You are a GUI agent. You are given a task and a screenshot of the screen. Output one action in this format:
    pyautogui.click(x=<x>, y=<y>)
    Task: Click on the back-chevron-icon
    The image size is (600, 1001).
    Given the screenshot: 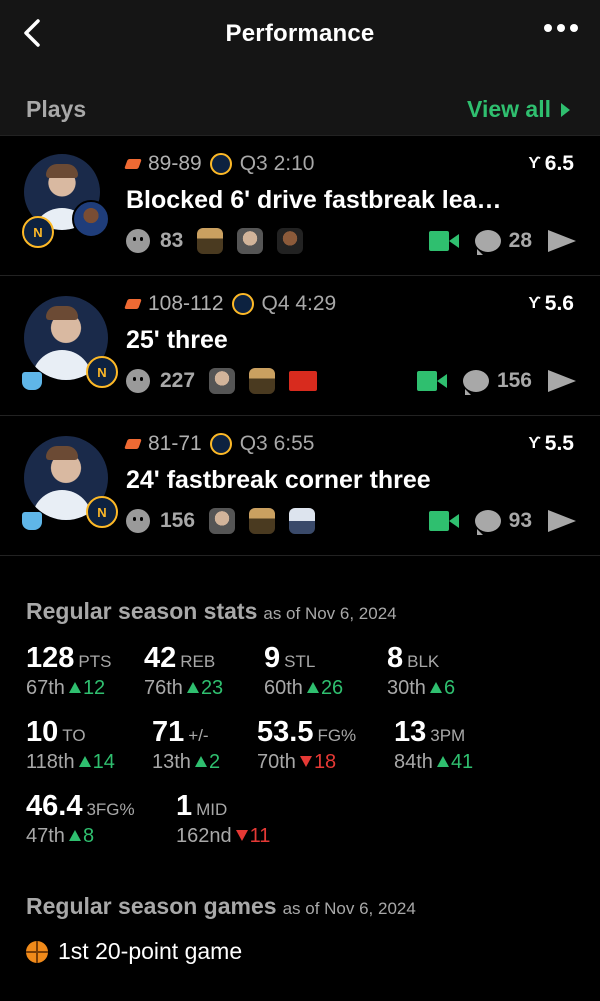 What is the action you would take?
    pyautogui.click(x=32, y=33)
    